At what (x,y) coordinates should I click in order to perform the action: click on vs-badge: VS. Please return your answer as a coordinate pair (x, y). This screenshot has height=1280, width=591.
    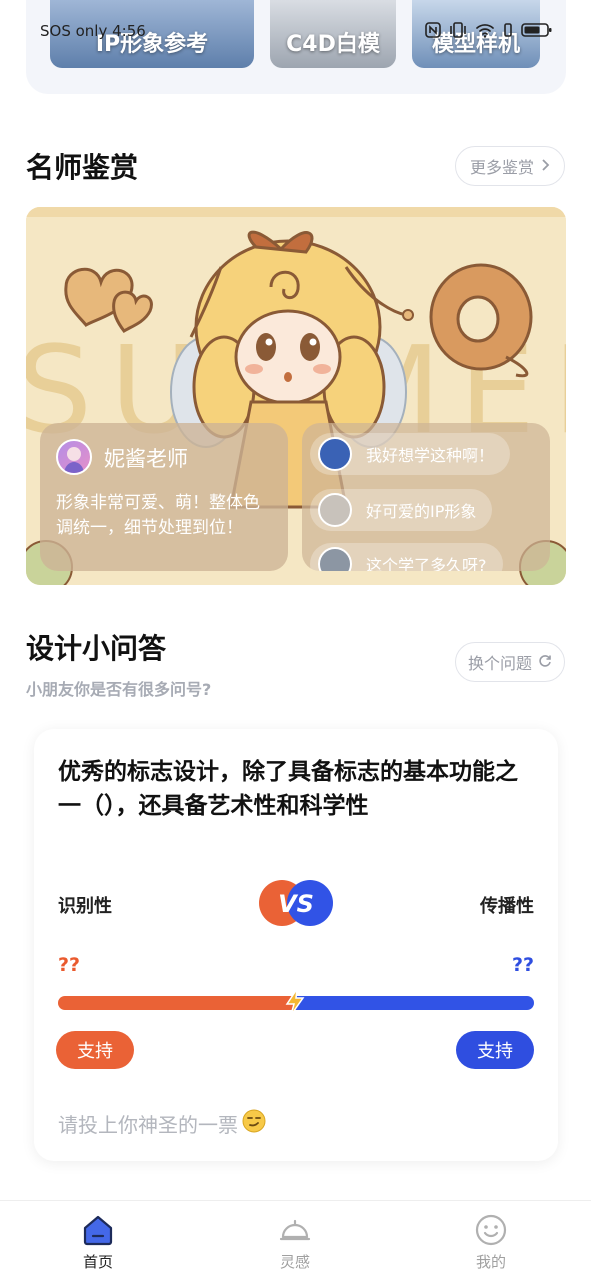
    Looking at the image, I should click on (296, 903).